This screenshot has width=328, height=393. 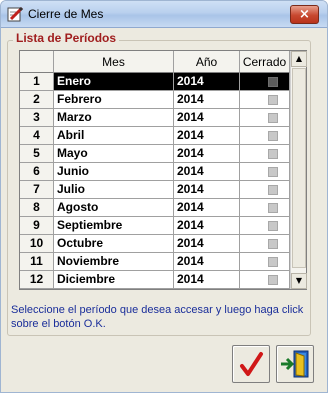 What do you see at coordinates (37, 172) in the screenshot?
I see `row-number-cell: 6` at bounding box center [37, 172].